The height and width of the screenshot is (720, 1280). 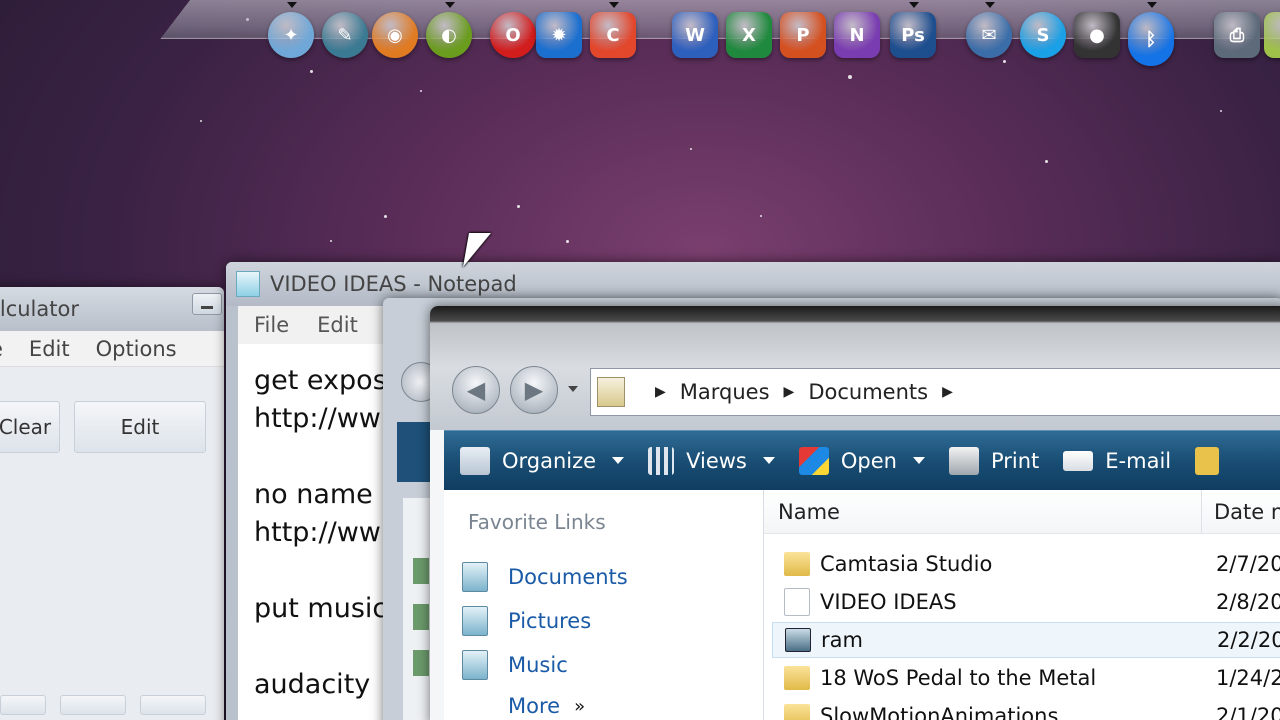 What do you see at coordinates (475, 665) in the screenshot?
I see `music-icon` at bounding box center [475, 665].